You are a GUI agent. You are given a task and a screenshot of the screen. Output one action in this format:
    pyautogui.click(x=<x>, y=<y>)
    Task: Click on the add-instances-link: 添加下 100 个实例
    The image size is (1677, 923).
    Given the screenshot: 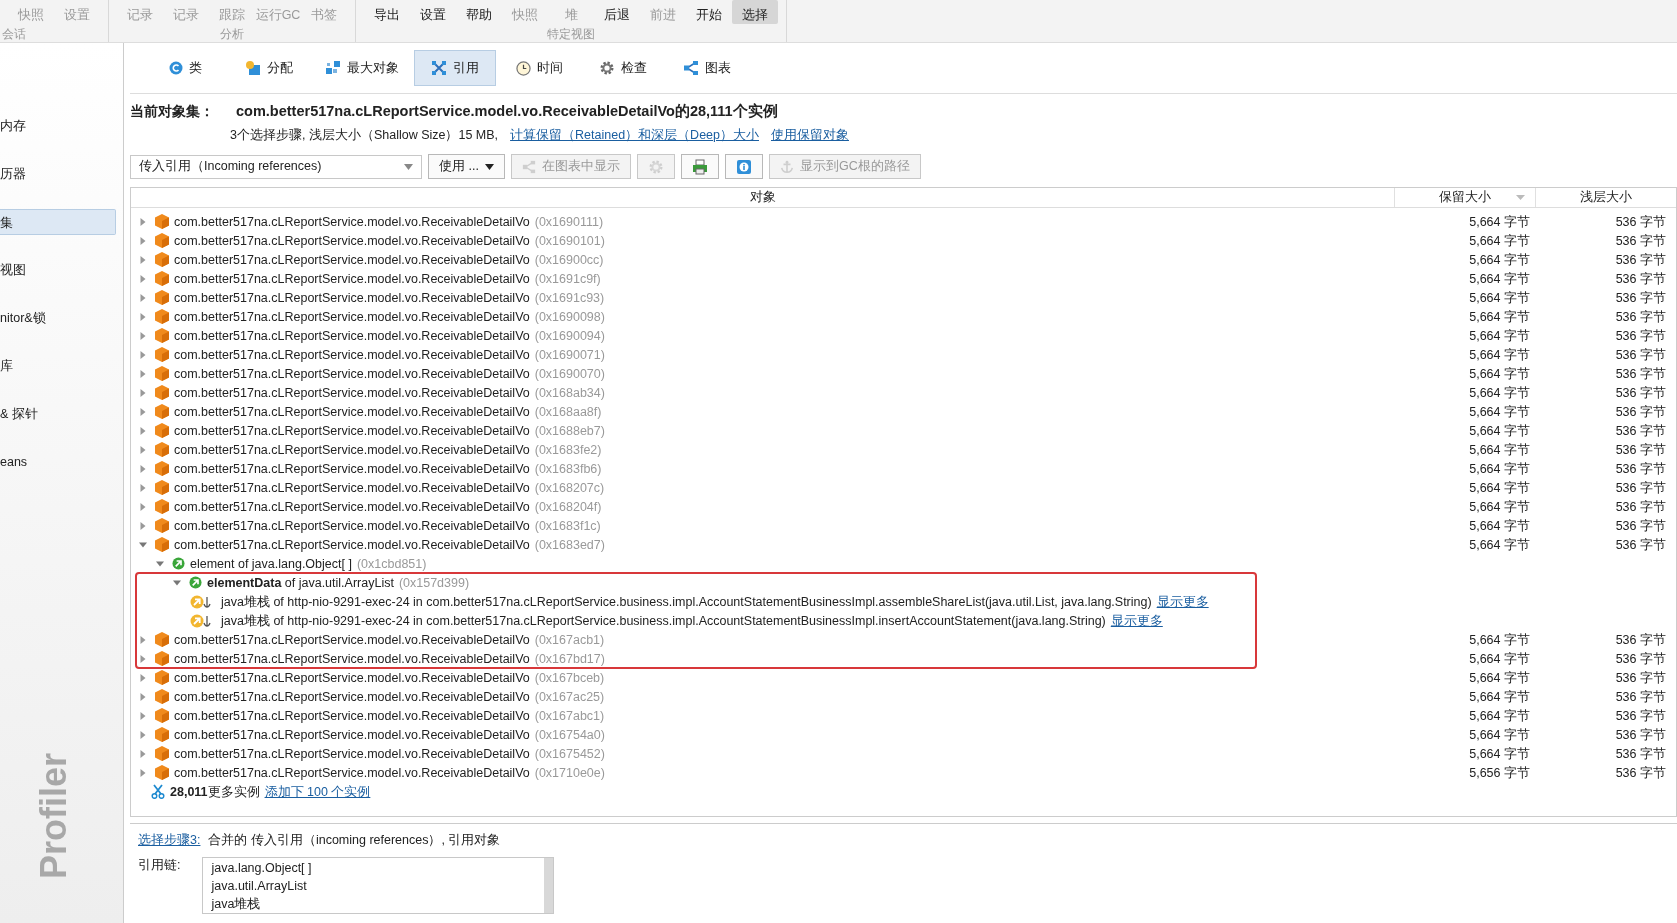 What is the action you would take?
    pyautogui.click(x=317, y=791)
    